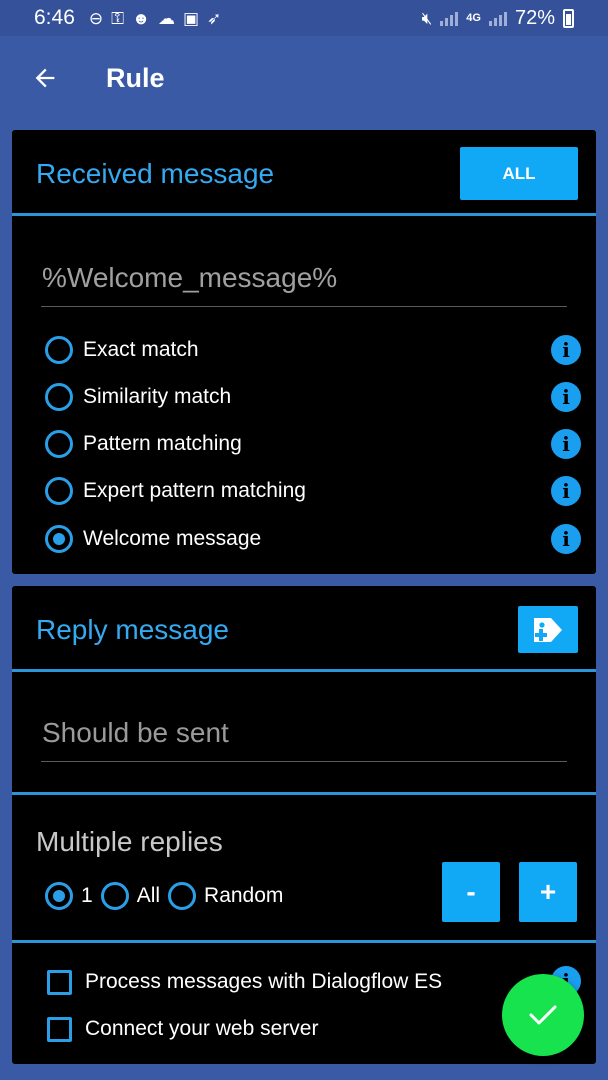 This screenshot has width=608, height=1080. What do you see at coordinates (148, 895) in the screenshot?
I see `radio-all-label: All` at bounding box center [148, 895].